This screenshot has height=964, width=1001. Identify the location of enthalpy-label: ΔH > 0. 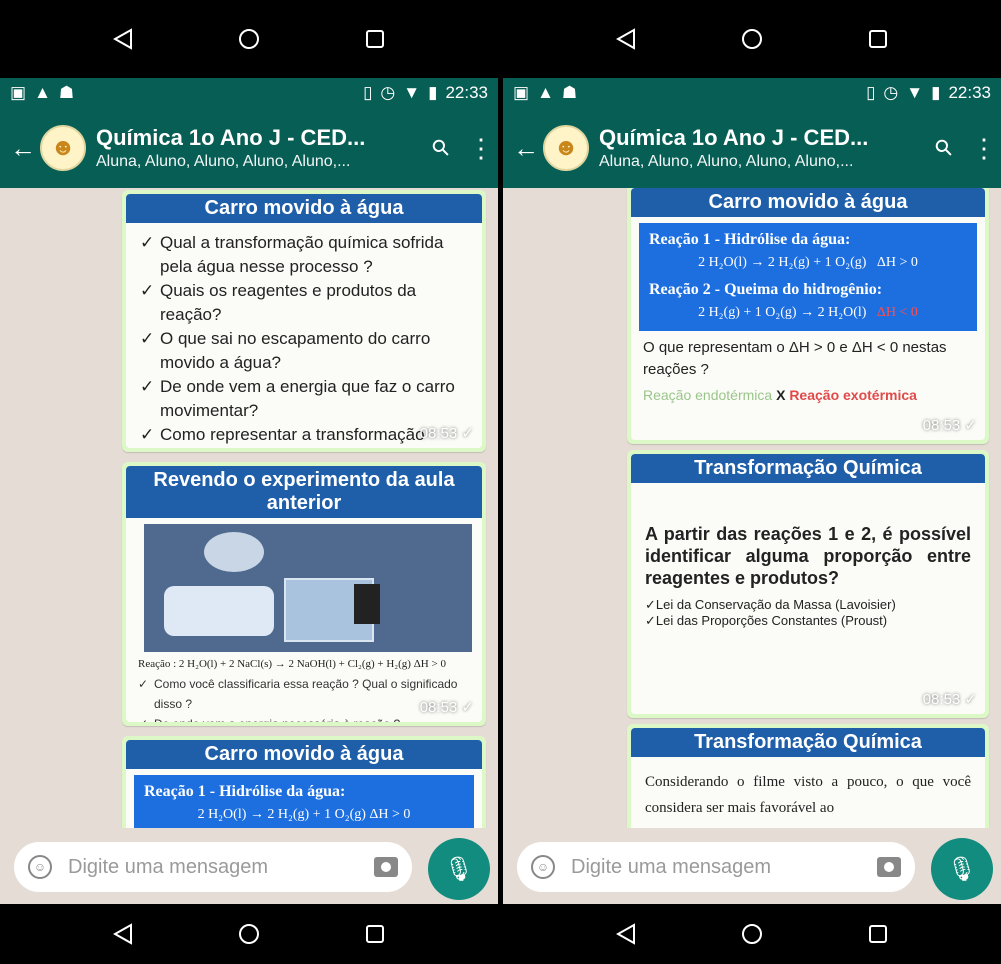
(897, 262).